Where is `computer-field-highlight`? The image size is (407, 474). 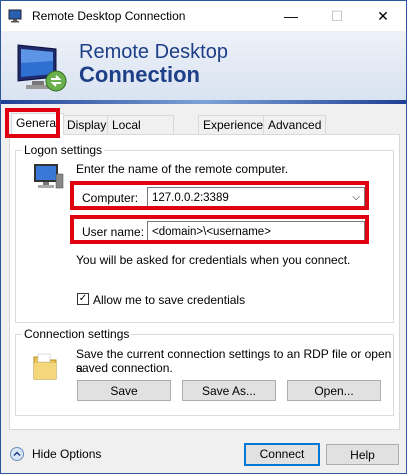
computer-field-highlight is located at coordinates (219, 195).